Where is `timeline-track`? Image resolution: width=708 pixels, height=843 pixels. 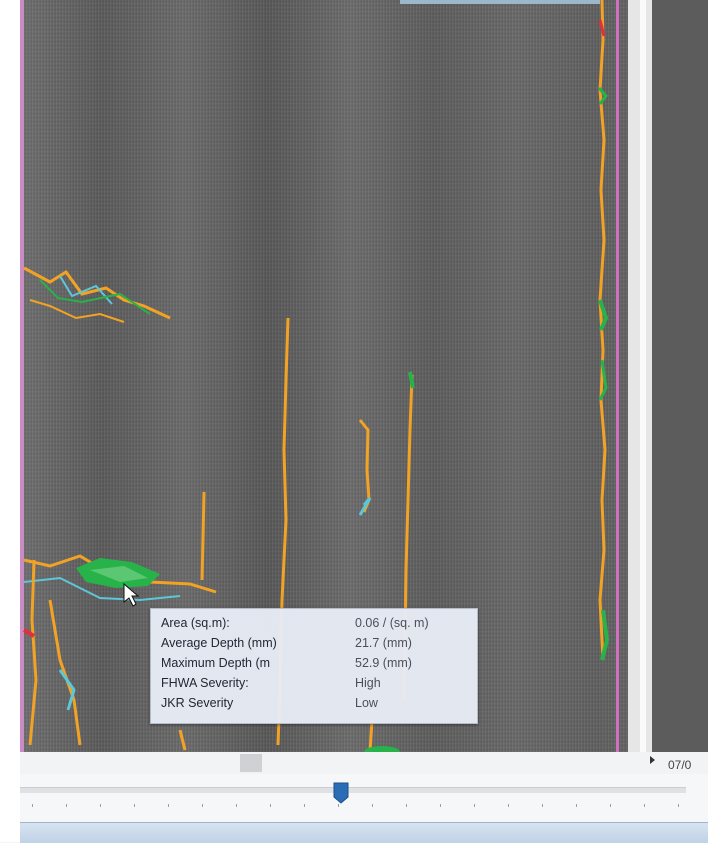
timeline-track is located at coordinates (353, 790).